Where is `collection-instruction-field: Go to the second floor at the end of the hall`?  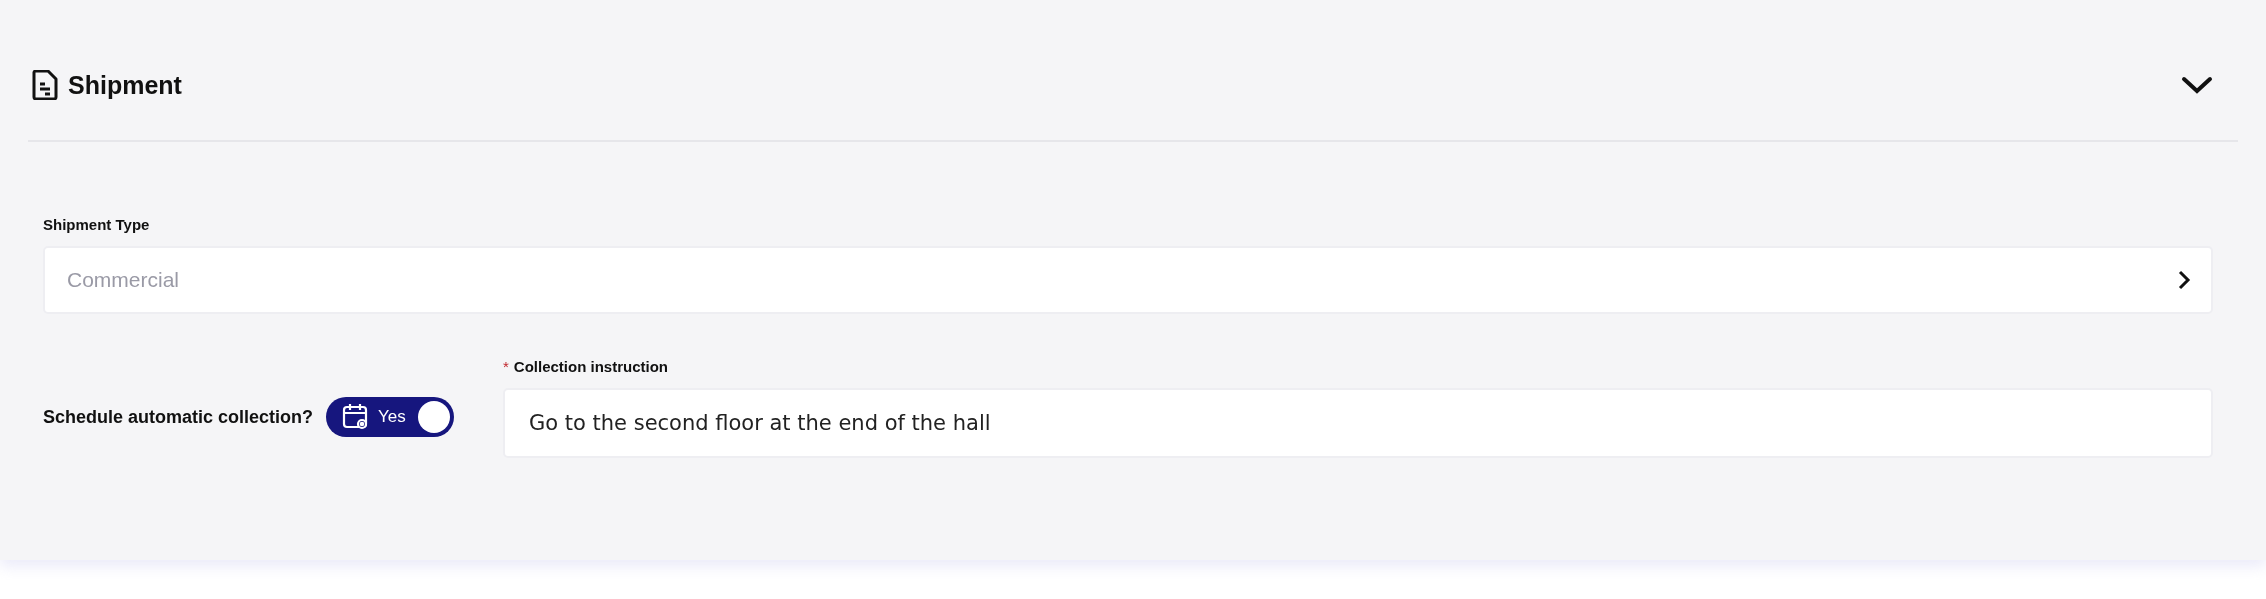 collection-instruction-field: Go to the second floor at the end of the hall is located at coordinates (1358, 423).